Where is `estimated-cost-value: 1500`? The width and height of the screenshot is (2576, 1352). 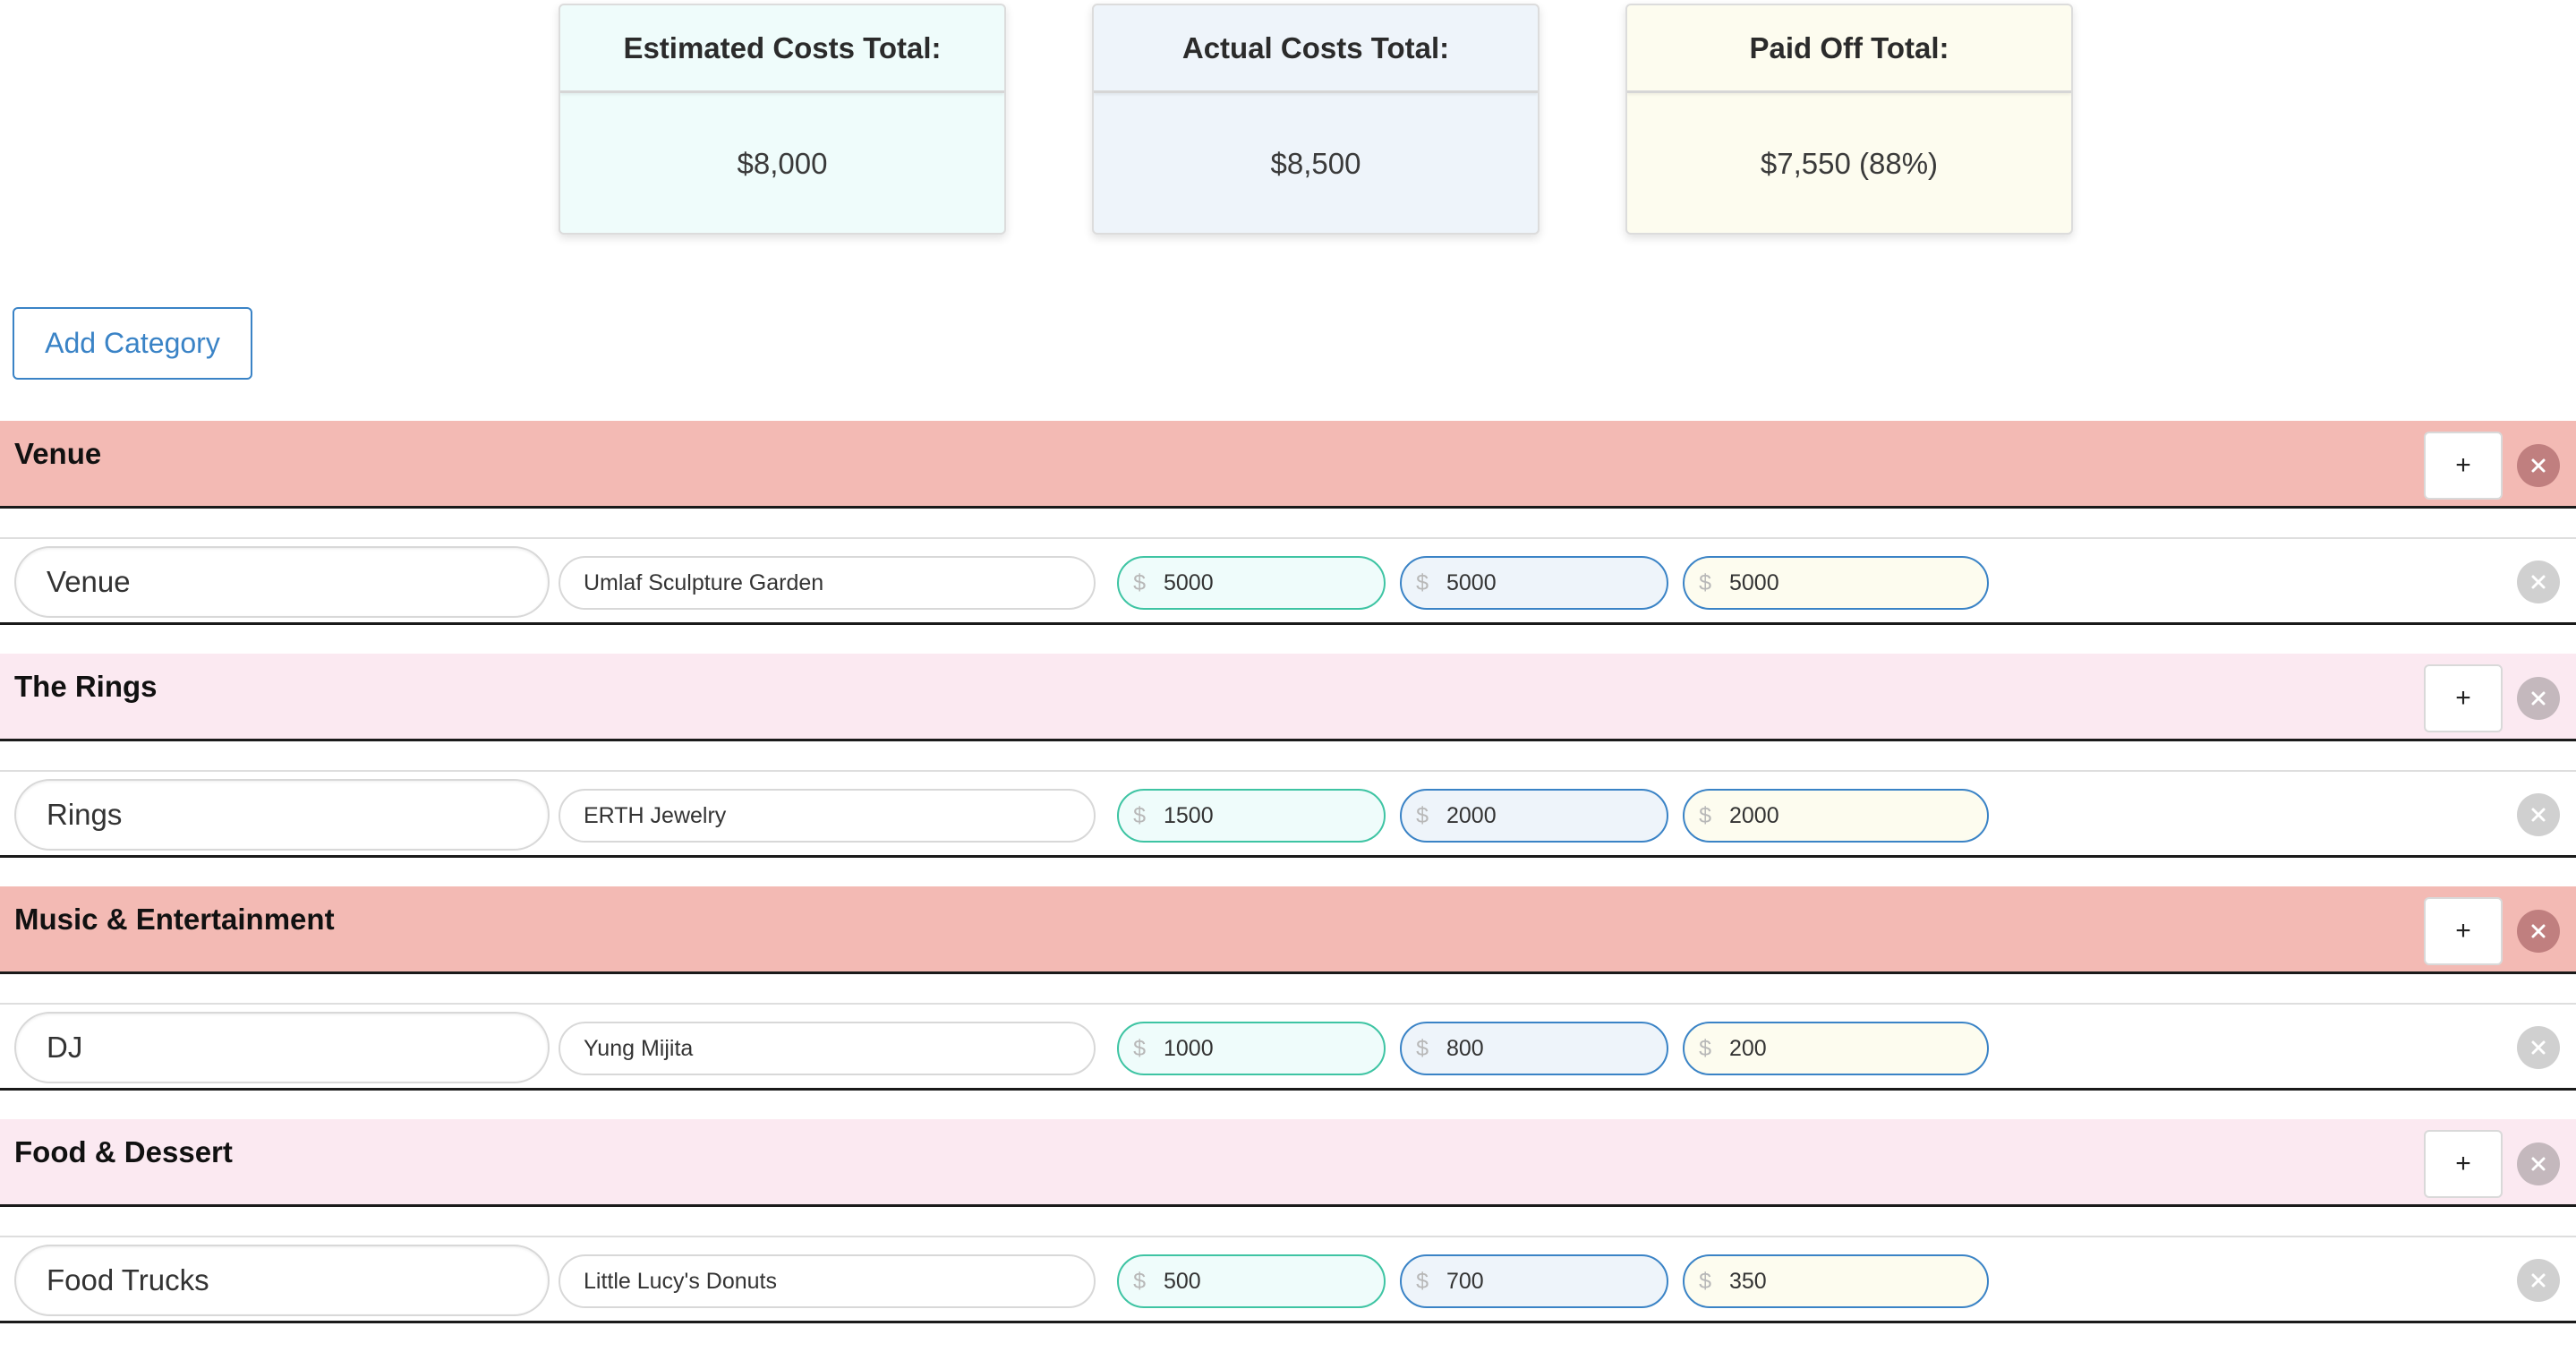 estimated-cost-value: 1500 is located at coordinates (1189, 815).